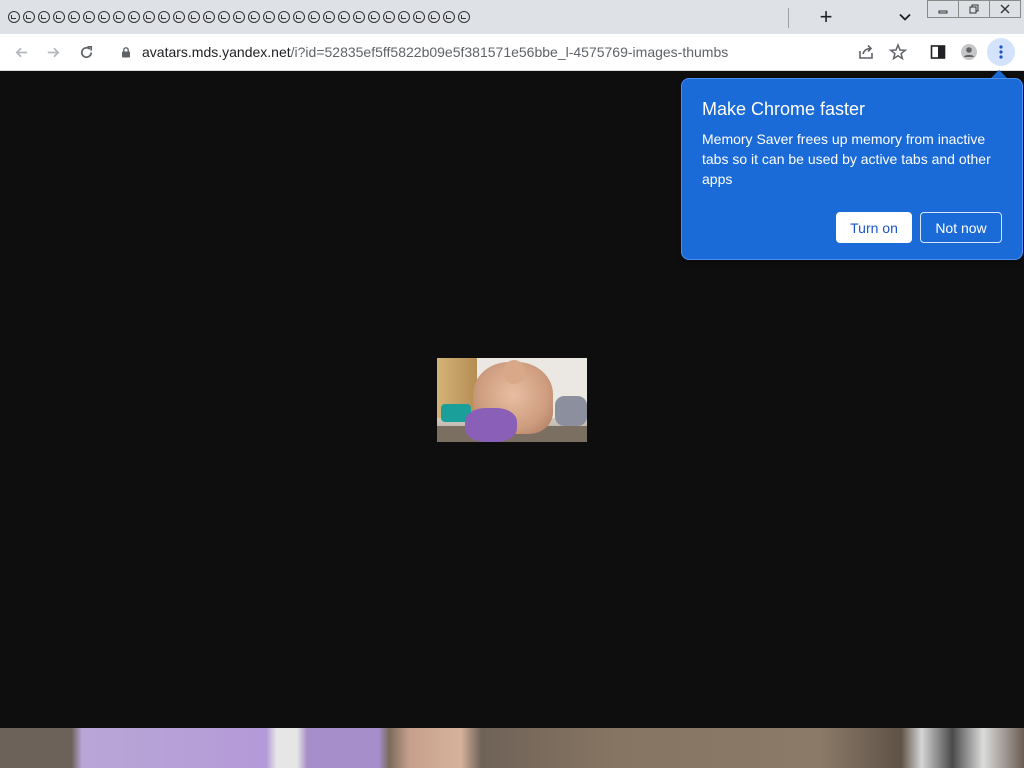  I want to click on profile-icon, so click(969, 52).